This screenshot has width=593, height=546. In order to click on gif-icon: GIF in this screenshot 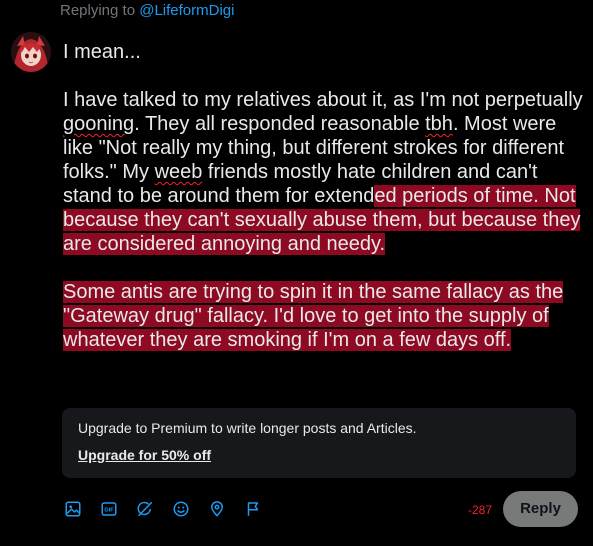, I will do `click(109, 509)`.